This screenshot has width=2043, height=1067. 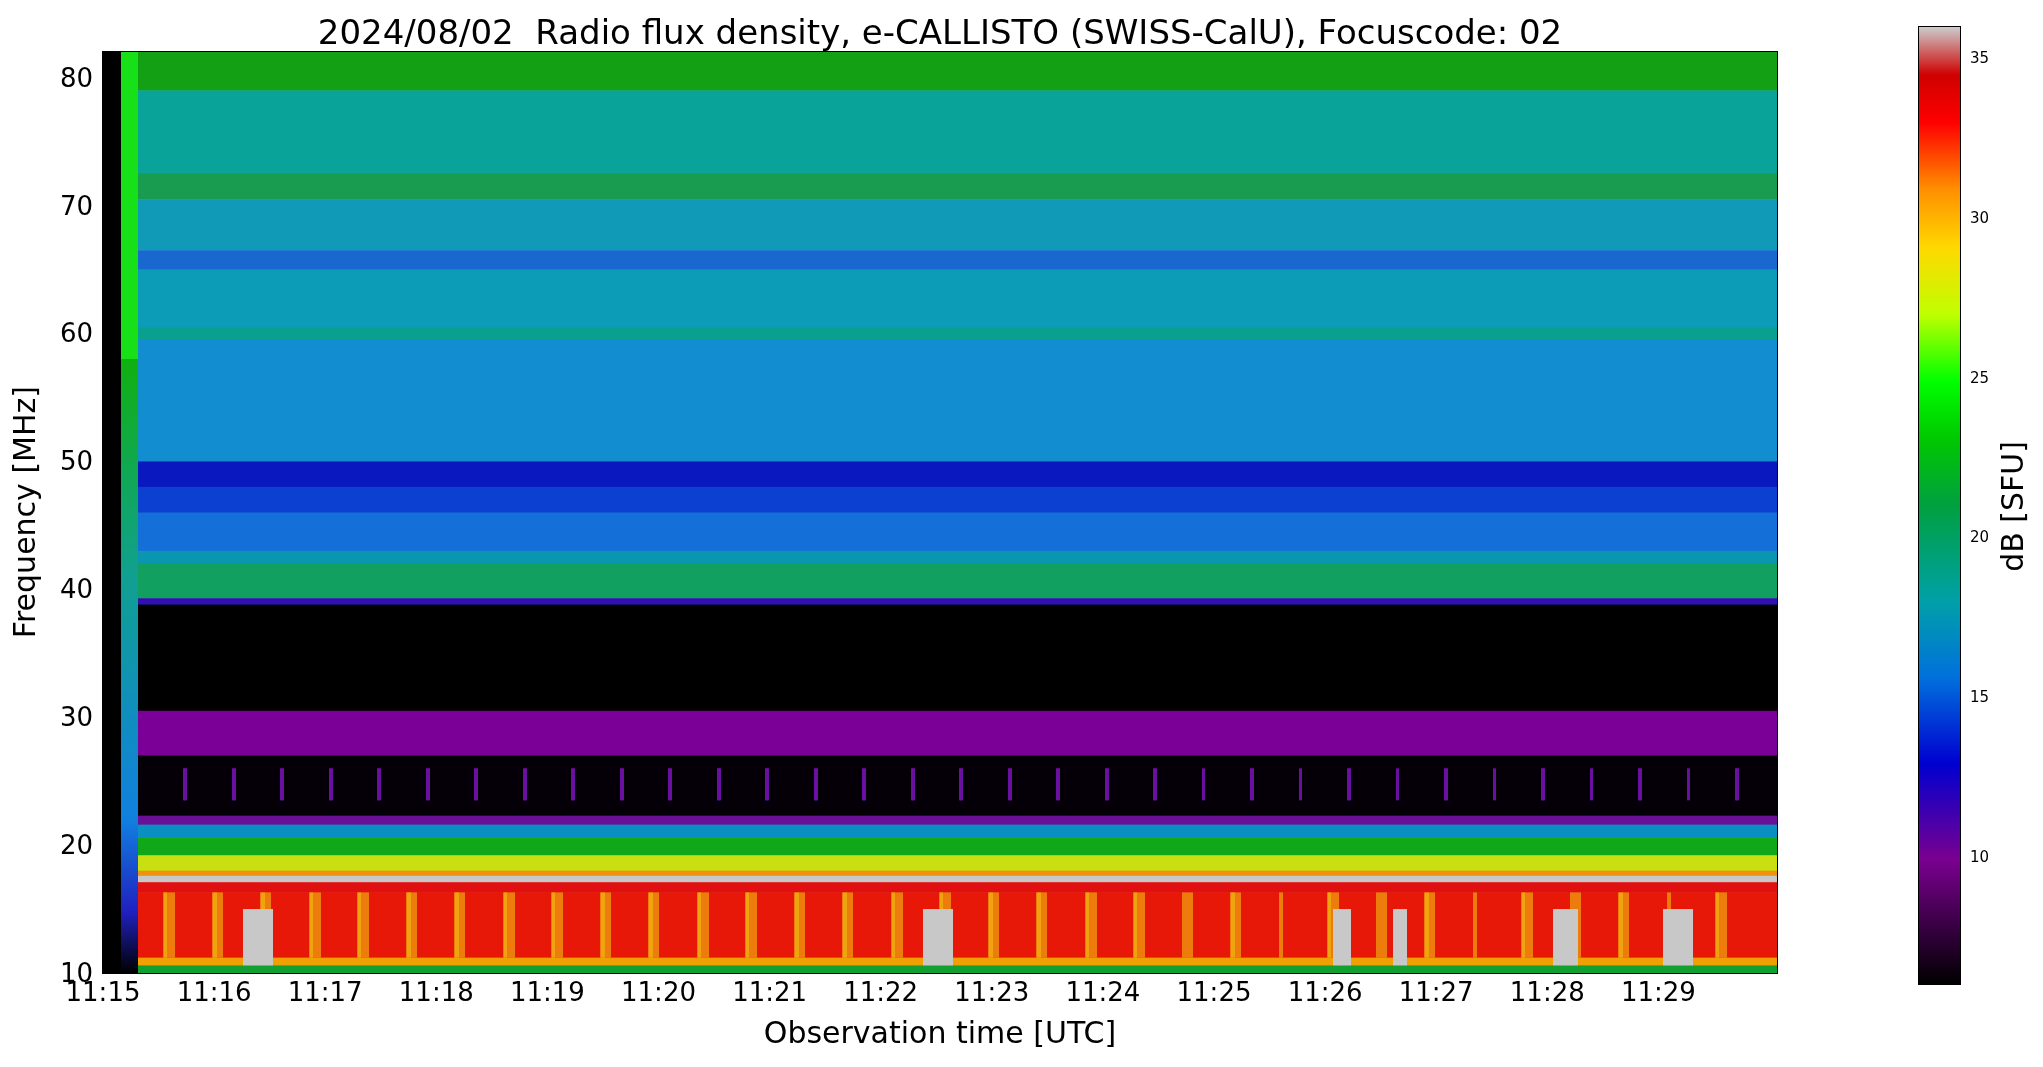 I want to click on colorbar-tick-label: 35, so click(x=1980, y=58).